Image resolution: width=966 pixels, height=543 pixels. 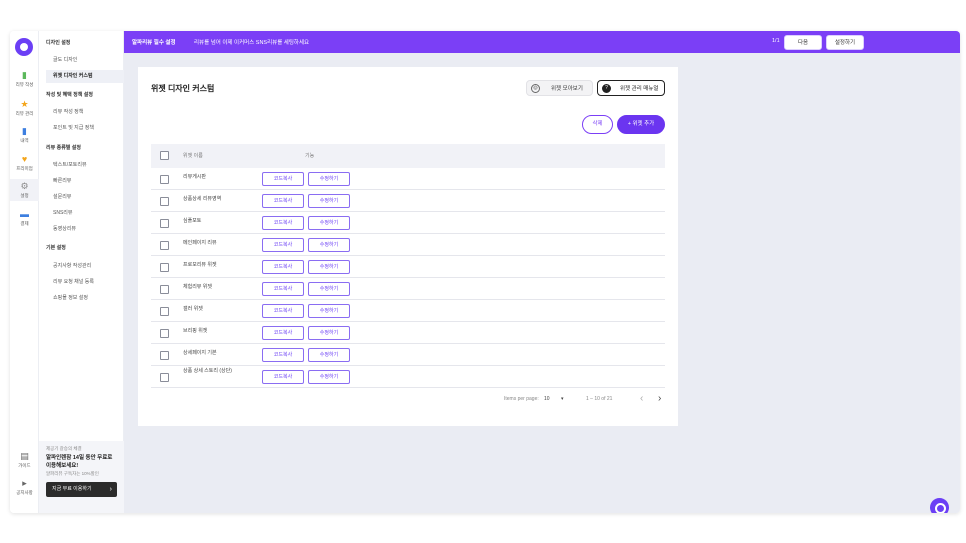 What do you see at coordinates (24, 84) in the screenshot?
I see `rail-item-label: 리뷰 작성` at bounding box center [24, 84].